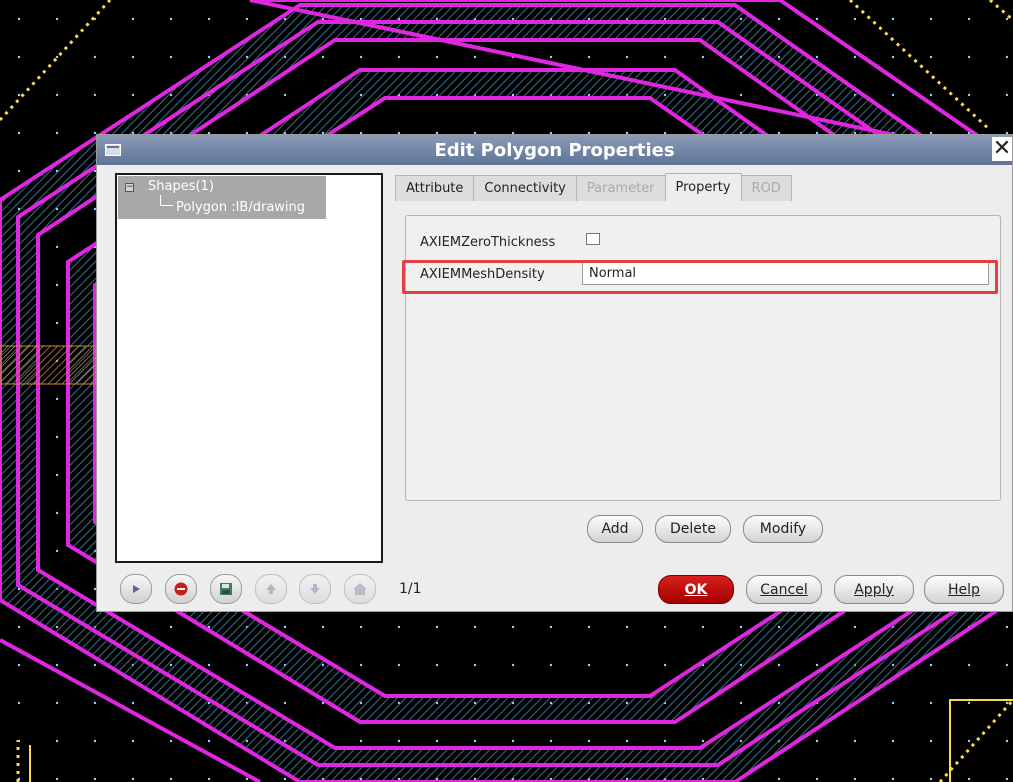 The width and height of the screenshot is (1013, 782). I want to click on tab-connectivity: Connectivity, so click(525, 188).